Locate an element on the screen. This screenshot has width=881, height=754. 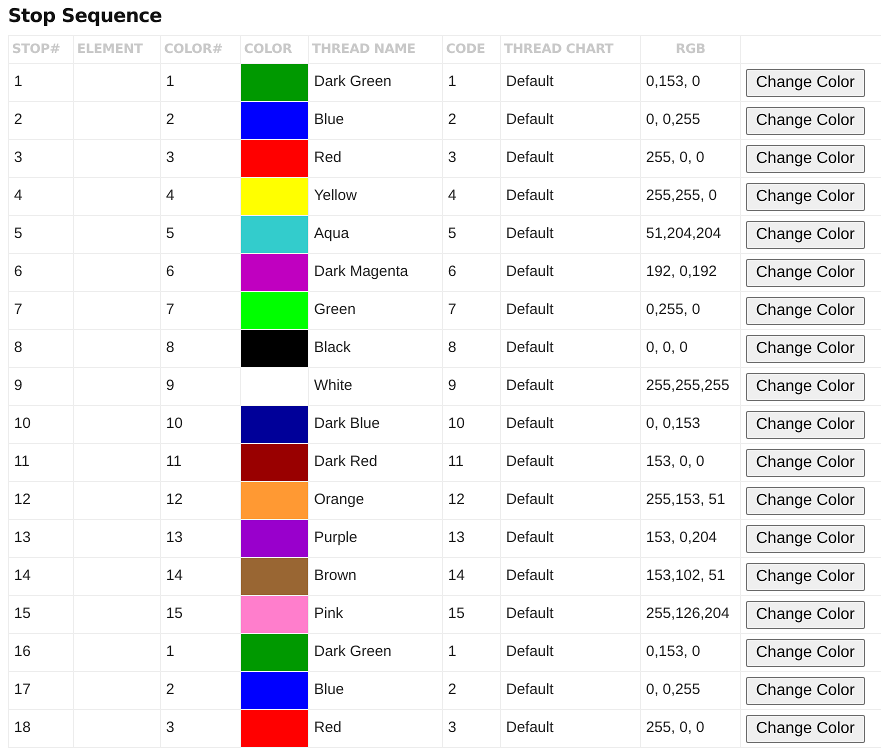
table-cell: 153, 0,204 is located at coordinates (681, 537).